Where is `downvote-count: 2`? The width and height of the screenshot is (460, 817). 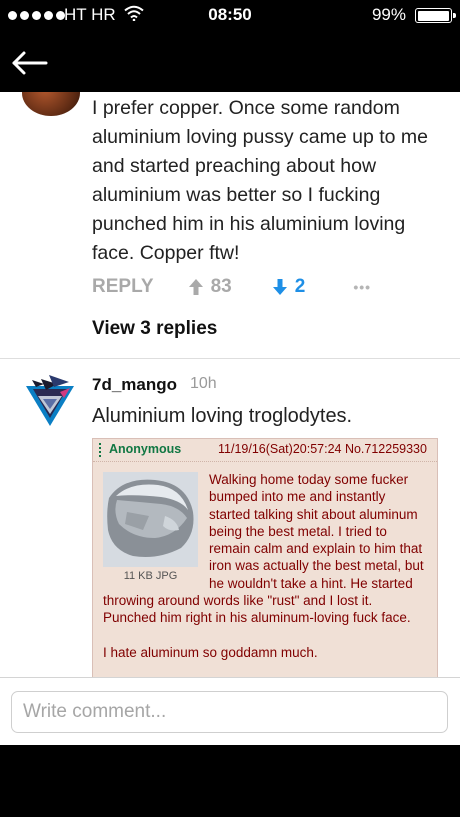 downvote-count: 2 is located at coordinates (300, 286).